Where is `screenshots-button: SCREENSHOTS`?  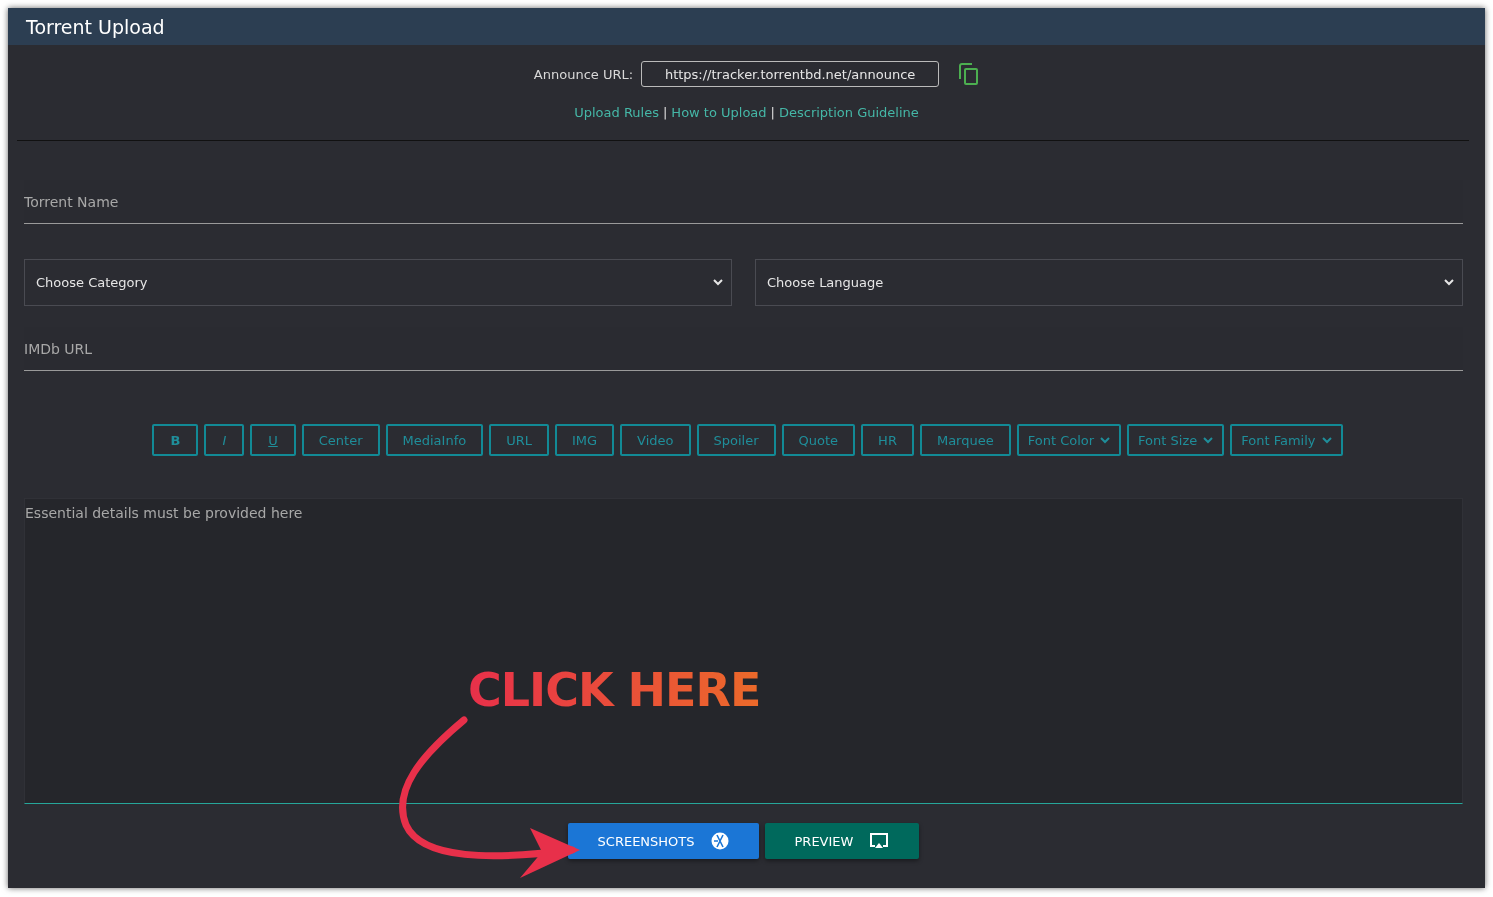 screenshots-button: SCREENSHOTS is located at coordinates (663, 841).